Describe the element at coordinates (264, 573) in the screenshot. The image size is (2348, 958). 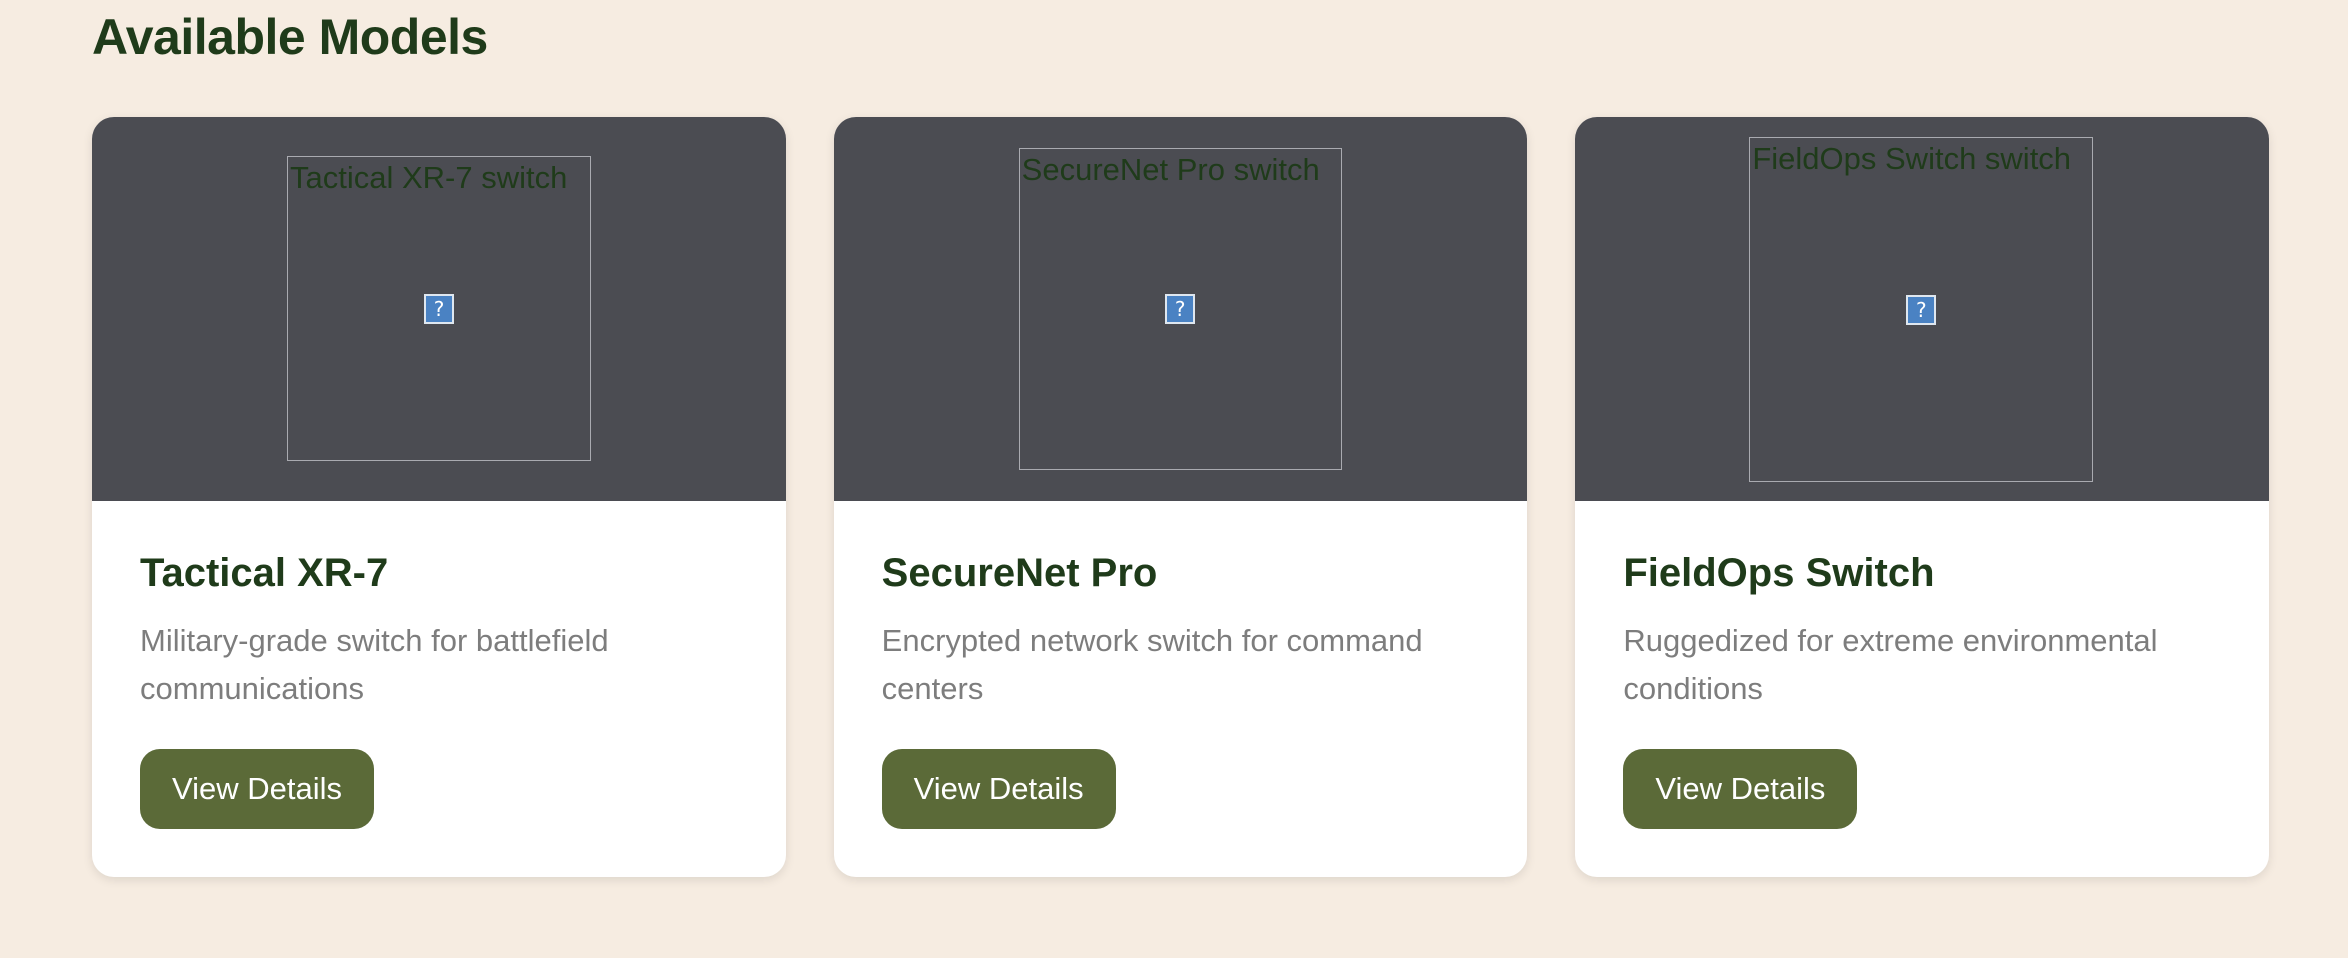
I see `product-name: Tactical XR-7` at that location.